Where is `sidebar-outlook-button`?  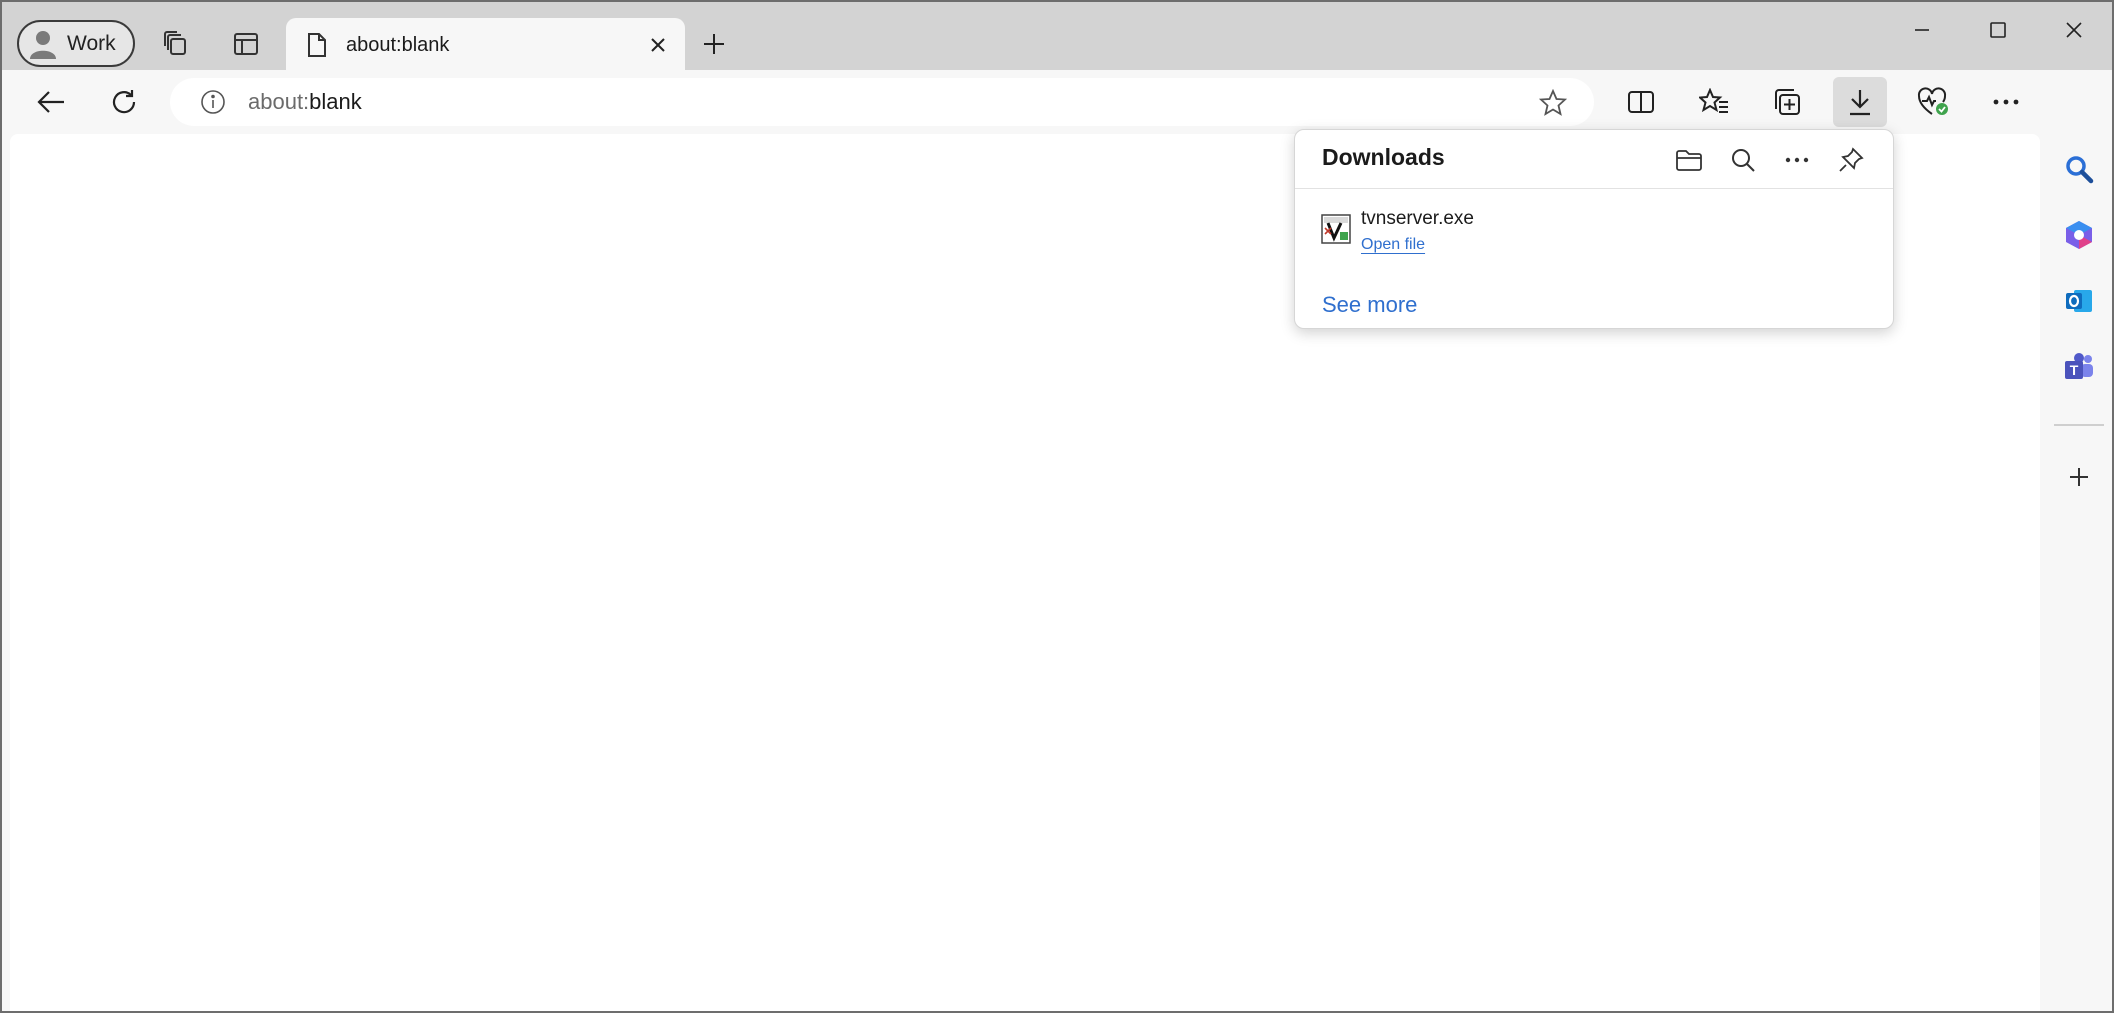
sidebar-outlook-button is located at coordinates (2079, 301).